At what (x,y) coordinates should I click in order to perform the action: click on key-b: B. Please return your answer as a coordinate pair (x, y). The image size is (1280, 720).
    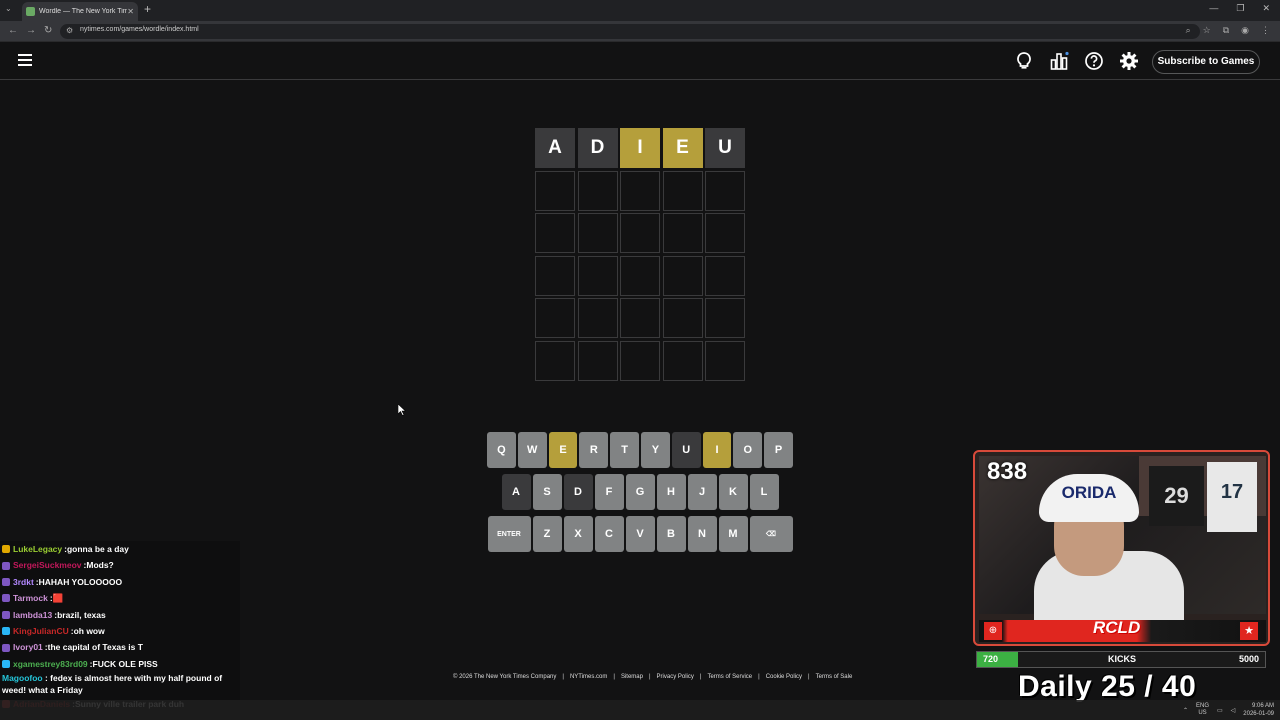
    Looking at the image, I should click on (671, 534).